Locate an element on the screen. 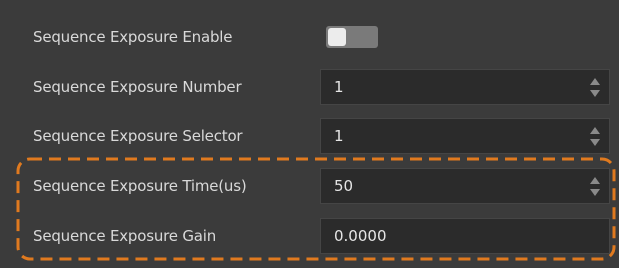  sequence-exposure-number-label: Sequence Exposure Number is located at coordinates (137, 87).